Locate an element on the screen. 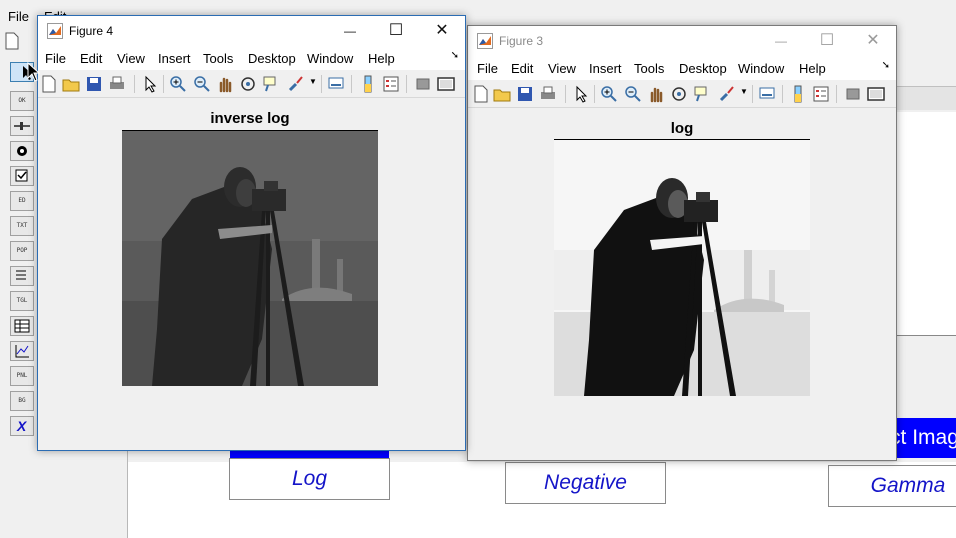 The image size is (956, 538). close-icon: ✕ is located at coordinates (873, 40).